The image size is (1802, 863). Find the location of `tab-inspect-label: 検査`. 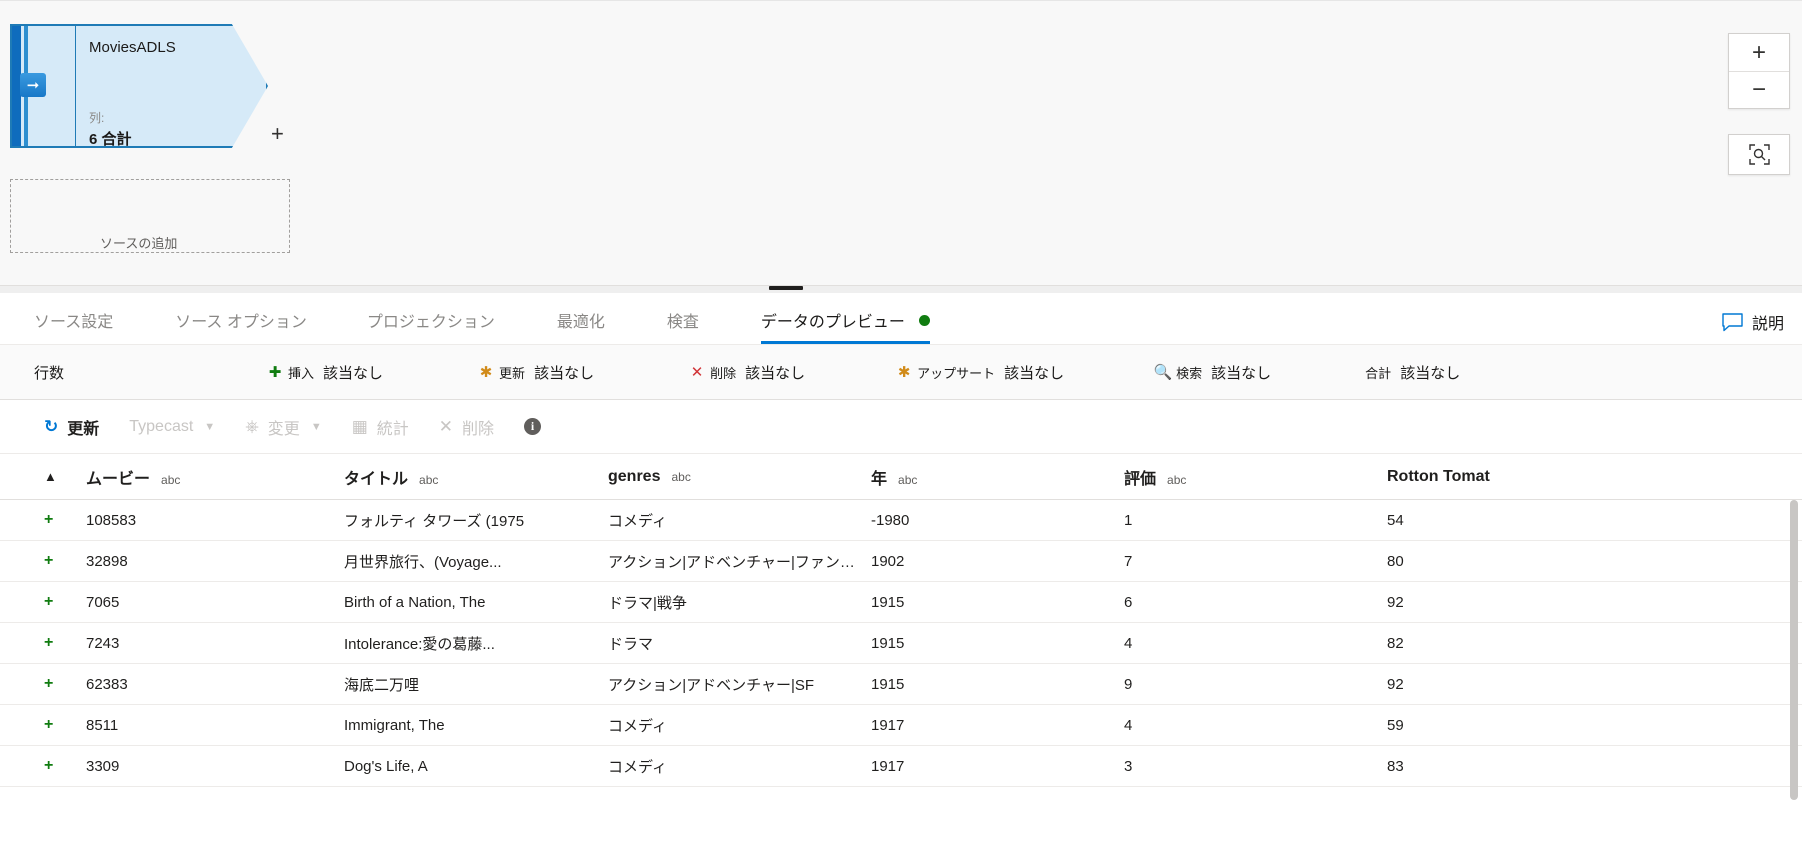

tab-inspect-label: 検査 is located at coordinates (682, 322).